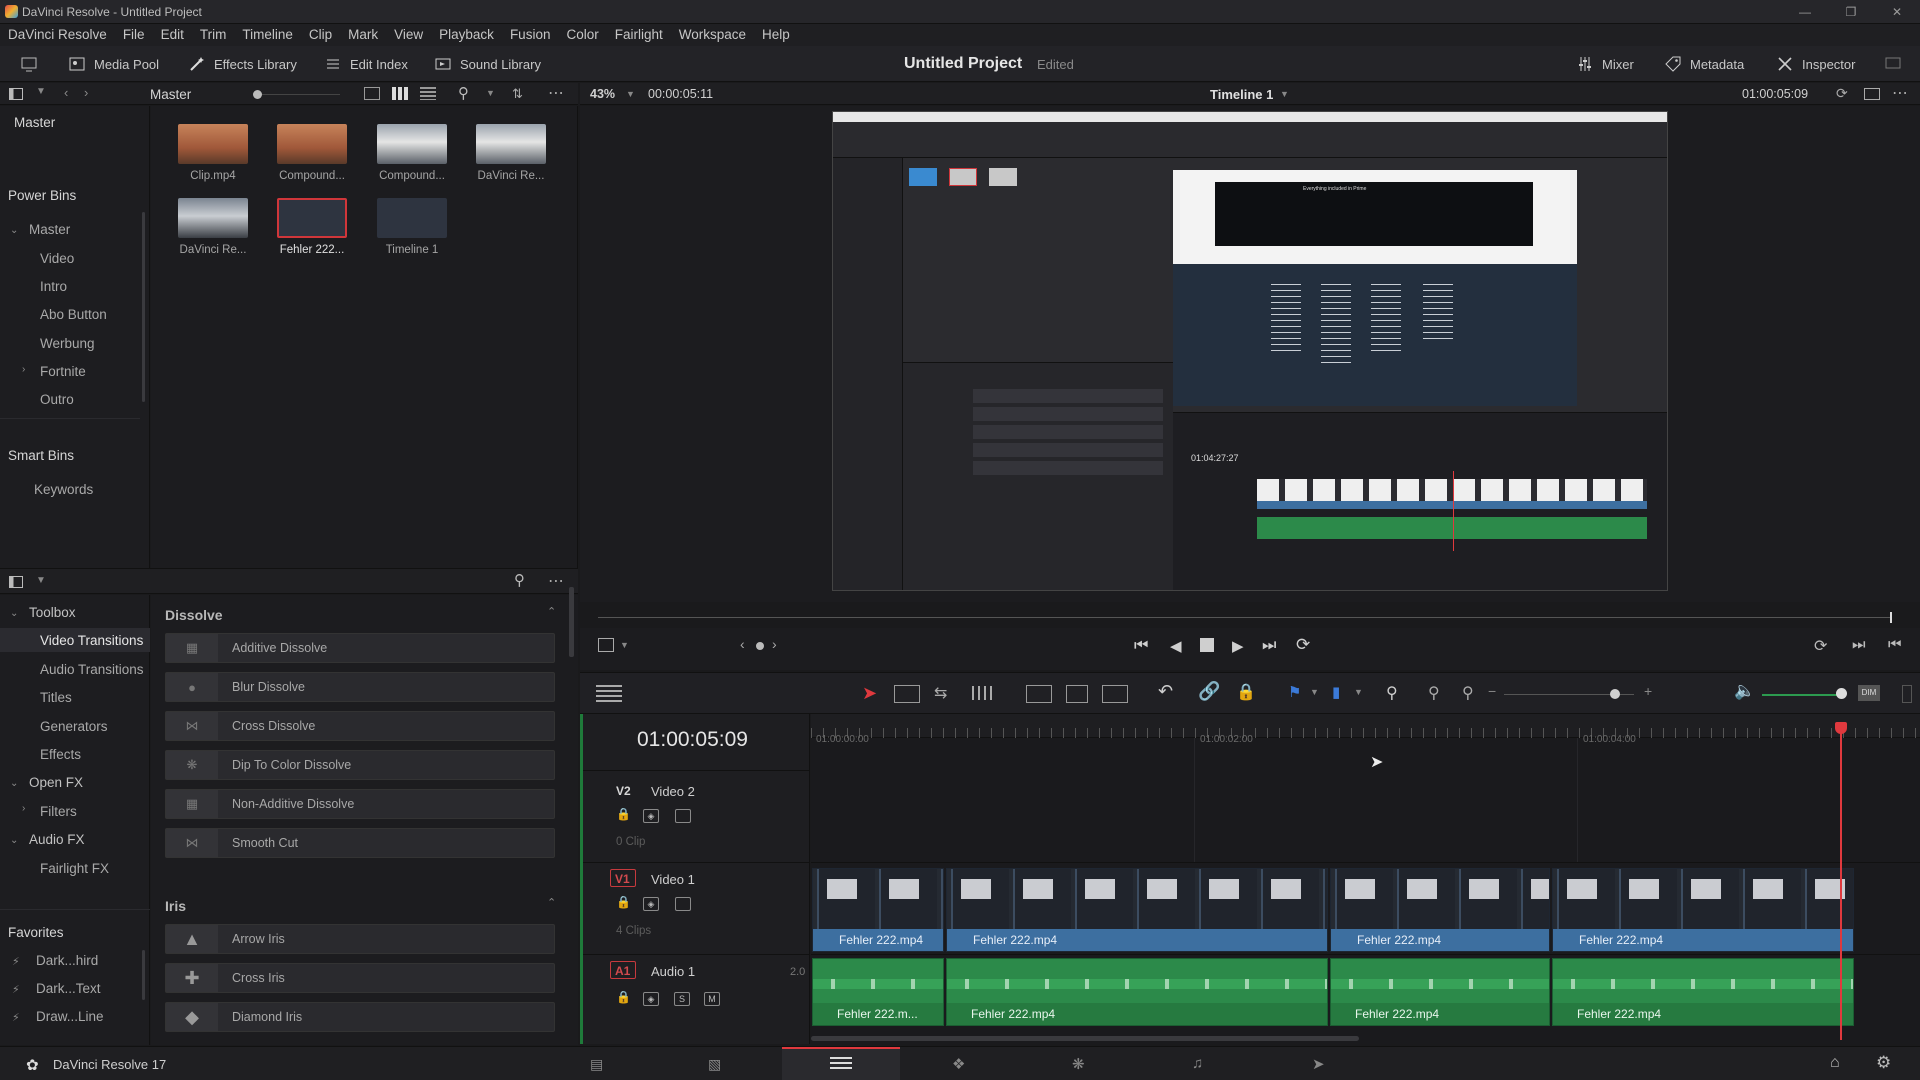  Describe the element at coordinates (1835, 1063) in the screenshot. I see `home-icon: ⌂` at that location.